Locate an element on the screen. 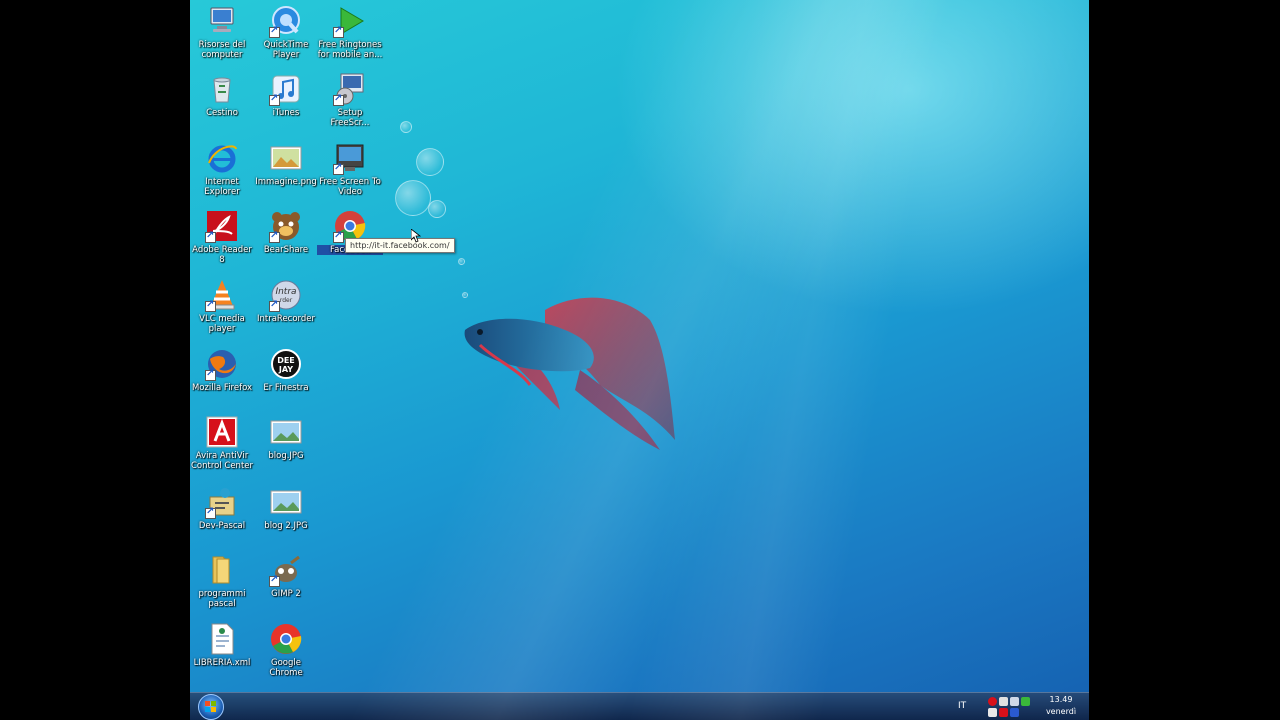 The image size is (1280, 720). svg-text: rder is located at coordinates (286, 300).